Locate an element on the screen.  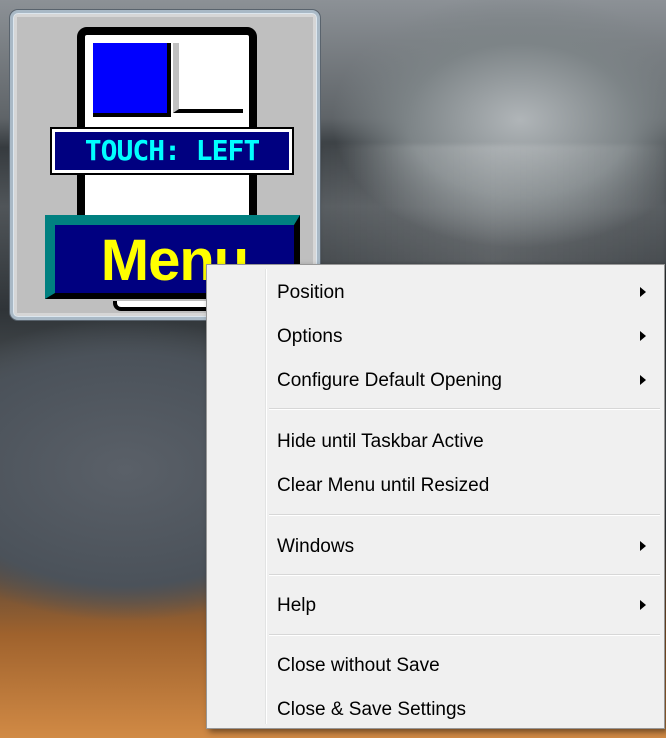
blue-indicator-block is located at coordinates (132, 80).